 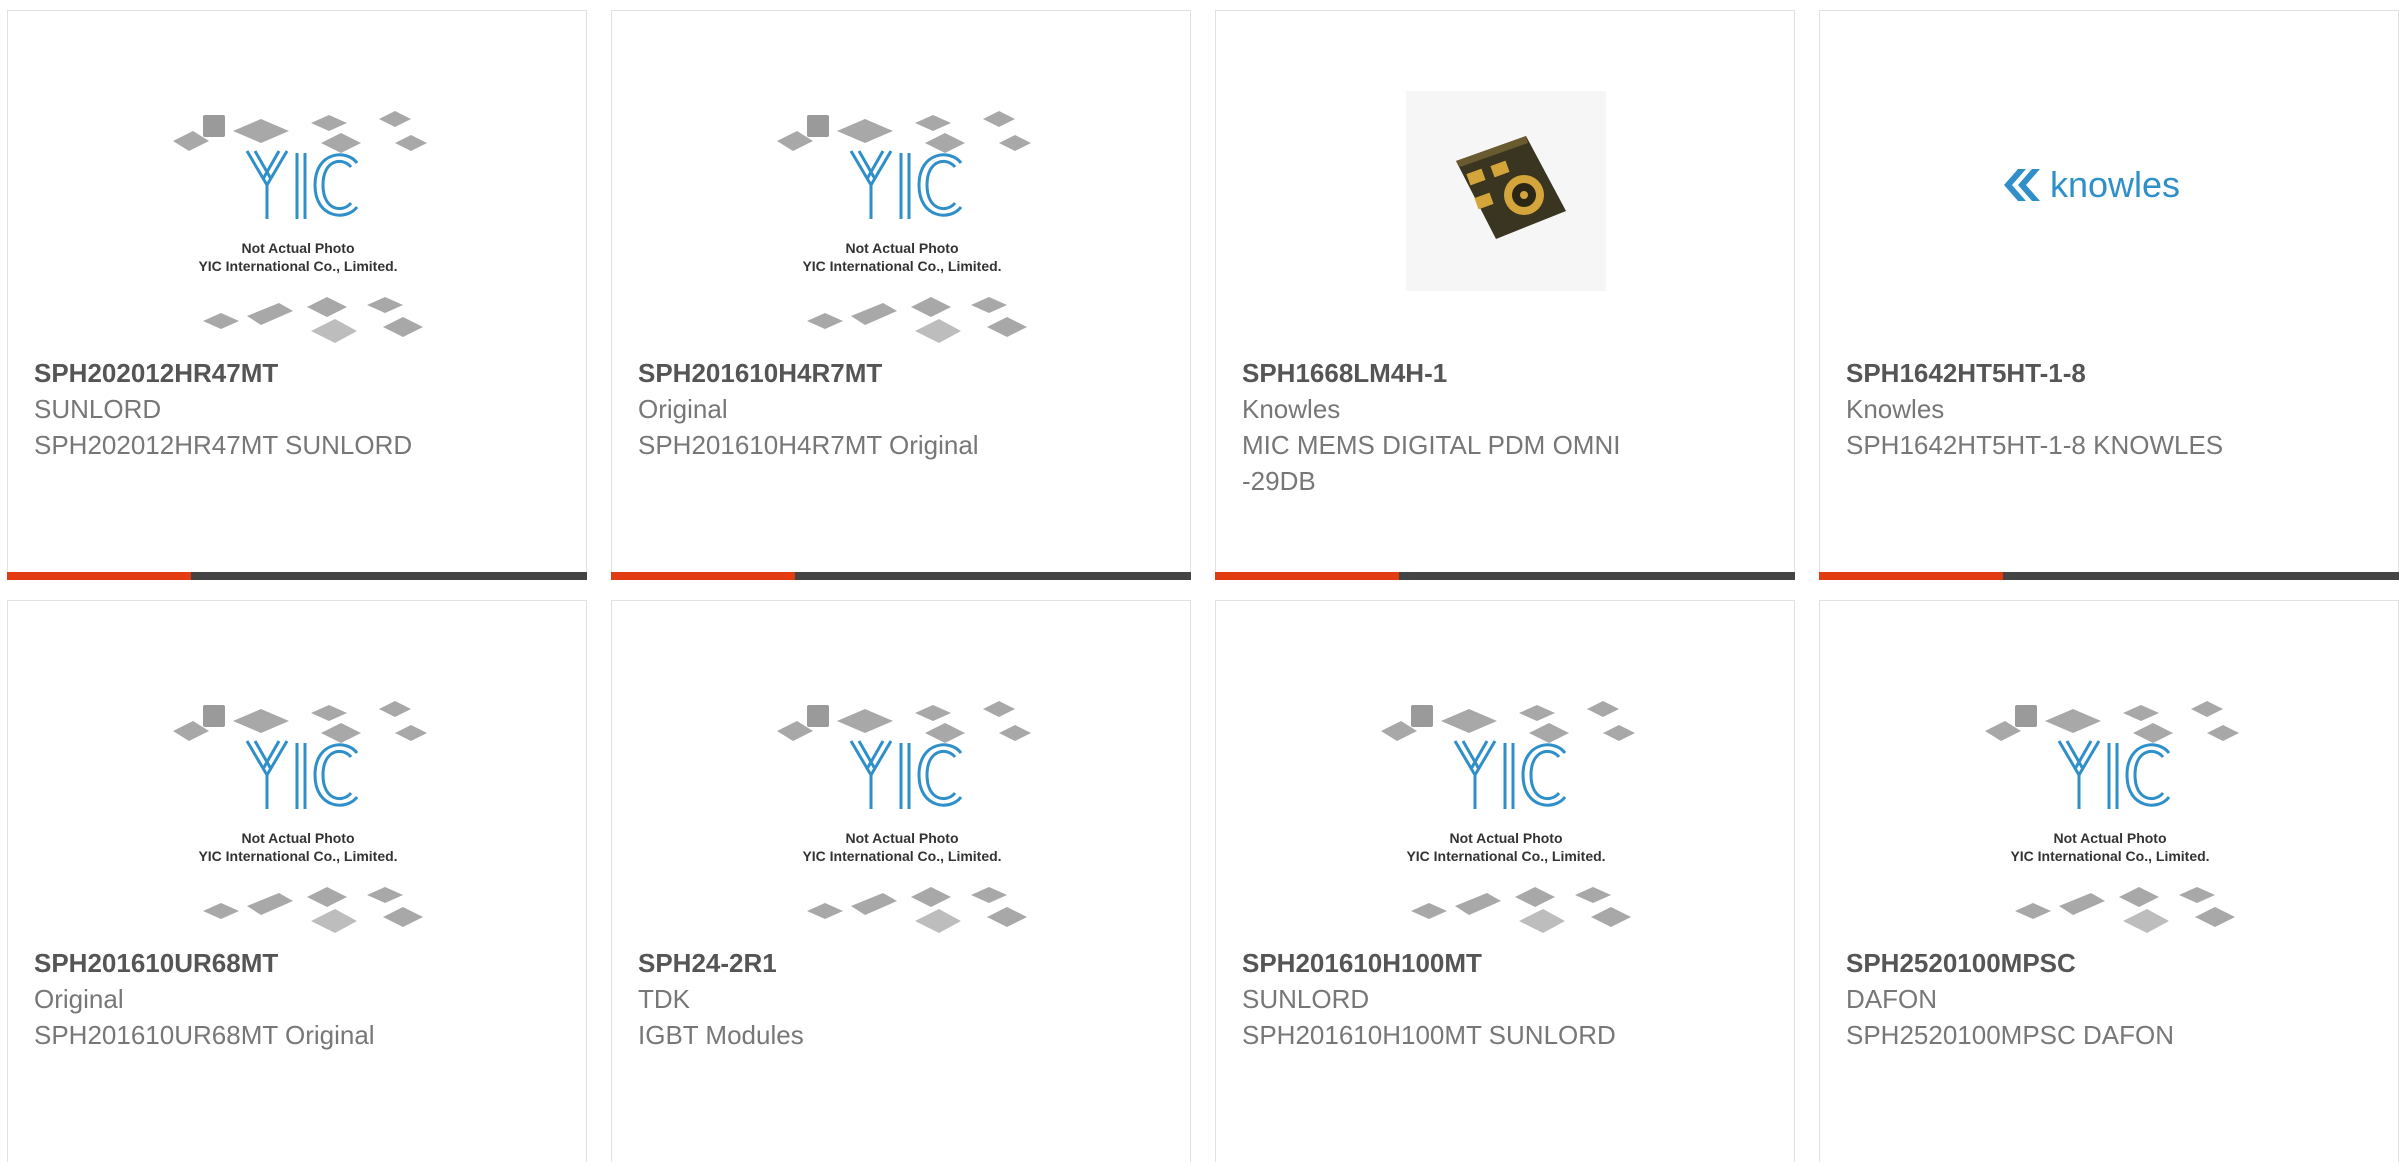 What do you see at coordinates (2109, 963) in the screenshot?
I see `part-number: SPH2520100MPSC` at bounding box center [2109, 963].